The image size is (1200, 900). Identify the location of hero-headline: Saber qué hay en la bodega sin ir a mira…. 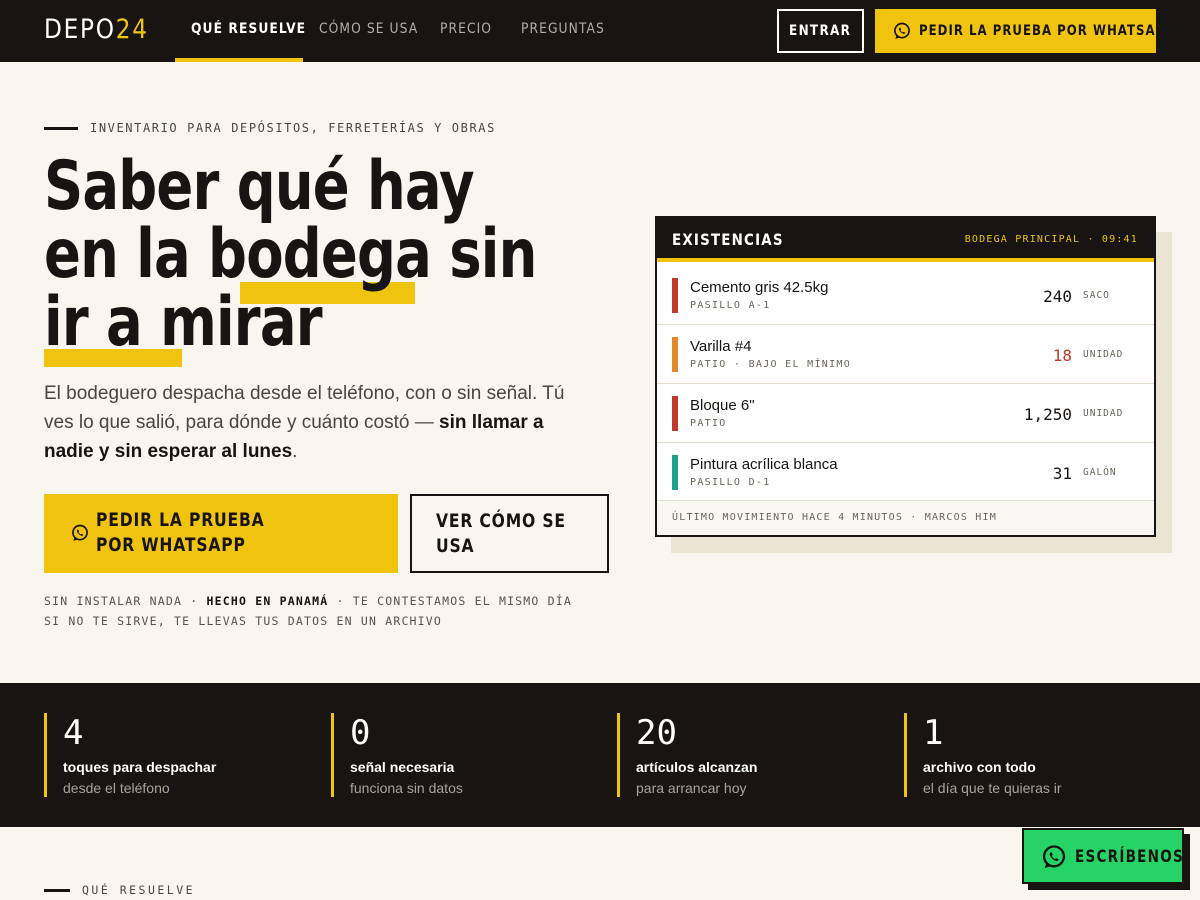
(290, 254).